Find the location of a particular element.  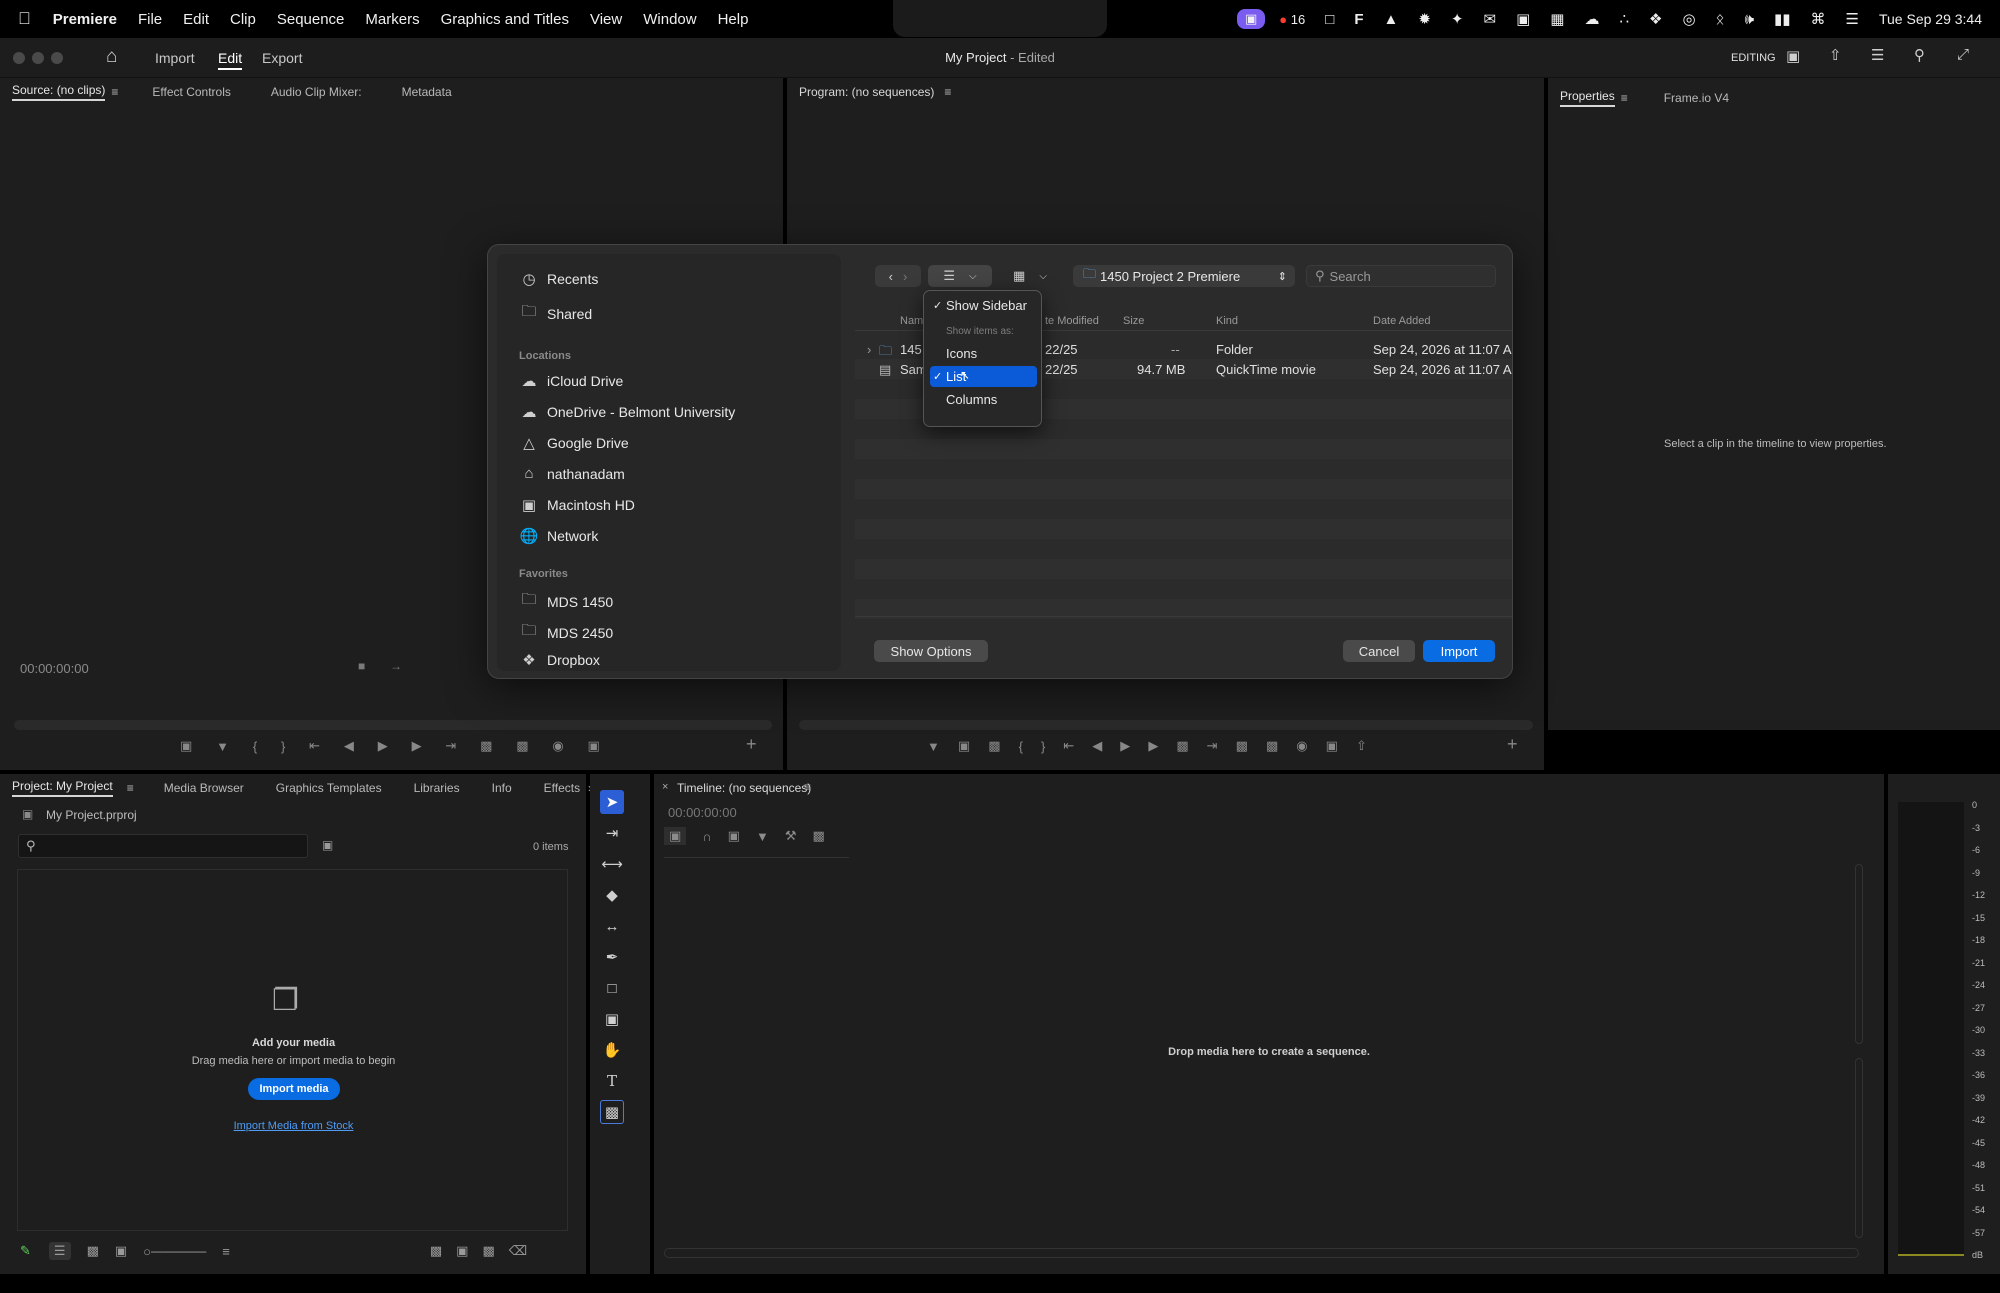

program-scrub-bar is located at coordinates (1166, 725).